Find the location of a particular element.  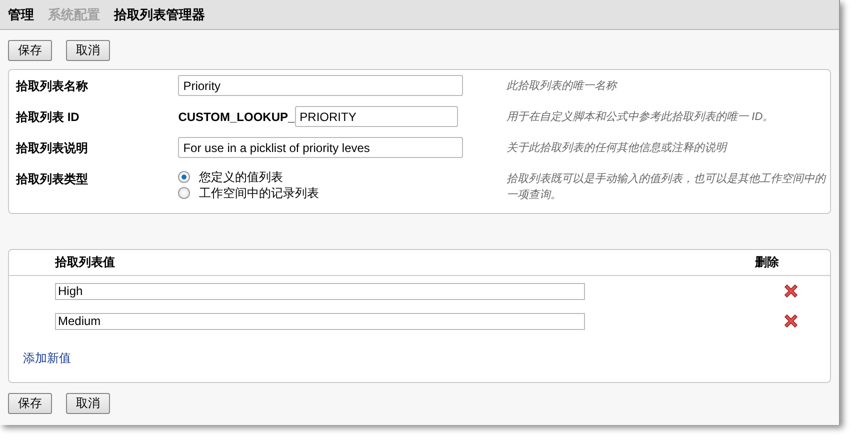

value-input: High is located at coordinates (320, 291).